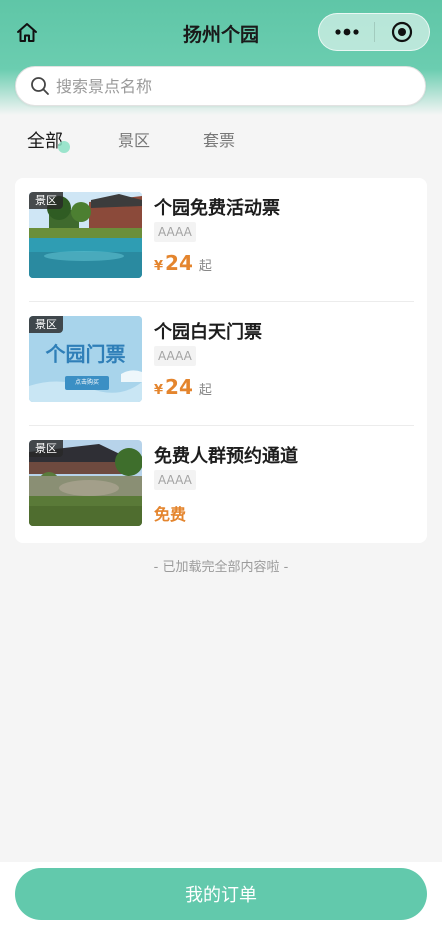  Describe the element at coordinates (221, 567) in the screenshot. I see `end-of-list-note: - 已加载完全部内容啦 -` at that location.